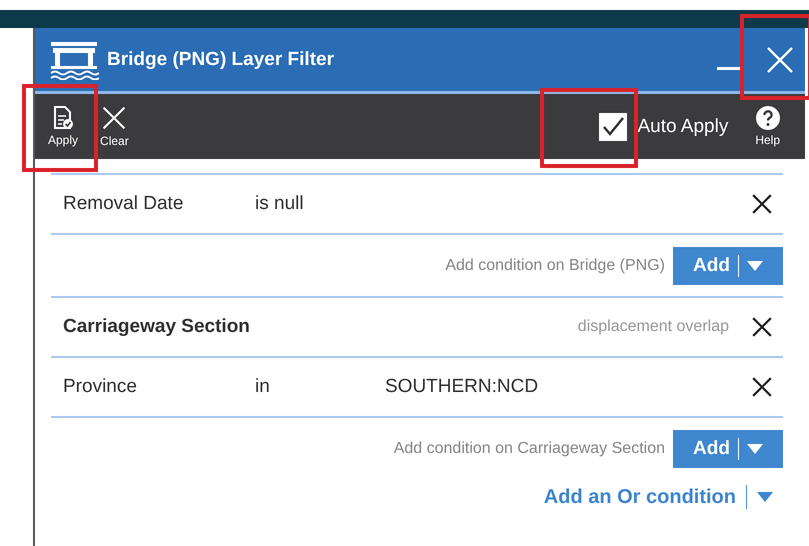 This screenshot has width=809, height=546. Describe the element at coordinates (663, 126) in the screenshot. I see `auto-apply-checkbox: Auto Apply` at that location.